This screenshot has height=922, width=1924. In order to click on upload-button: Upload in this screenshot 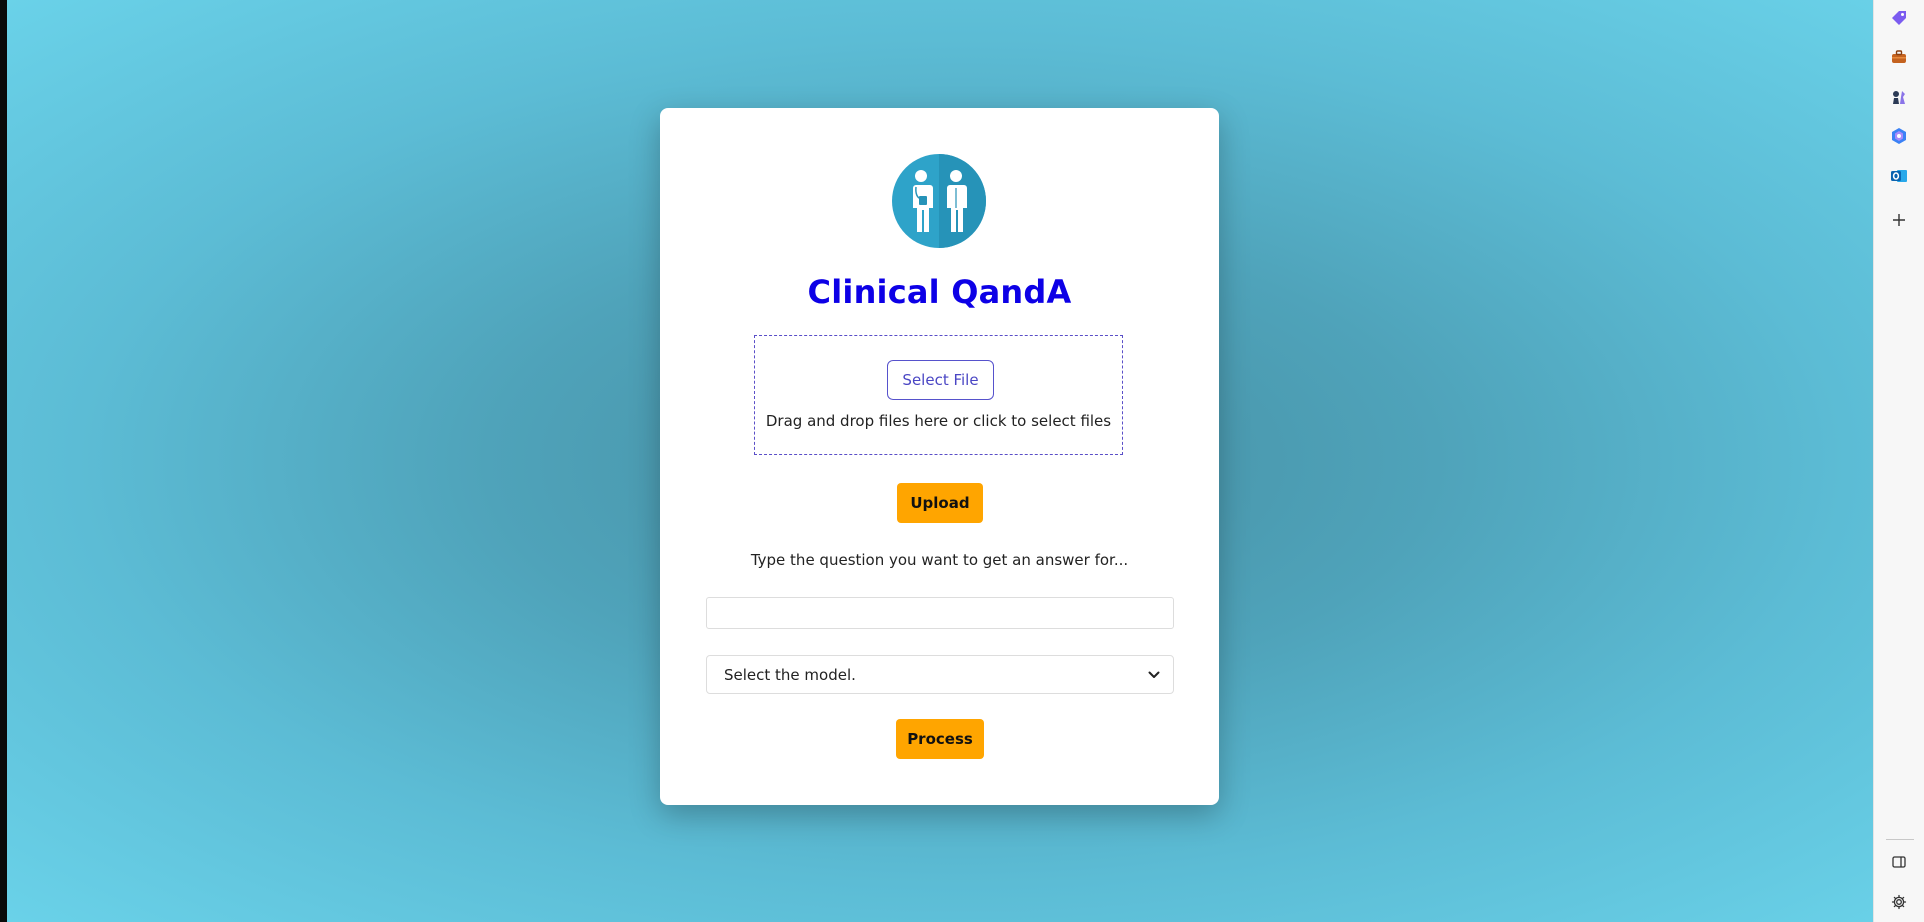, I will do `click(940, 503)`.